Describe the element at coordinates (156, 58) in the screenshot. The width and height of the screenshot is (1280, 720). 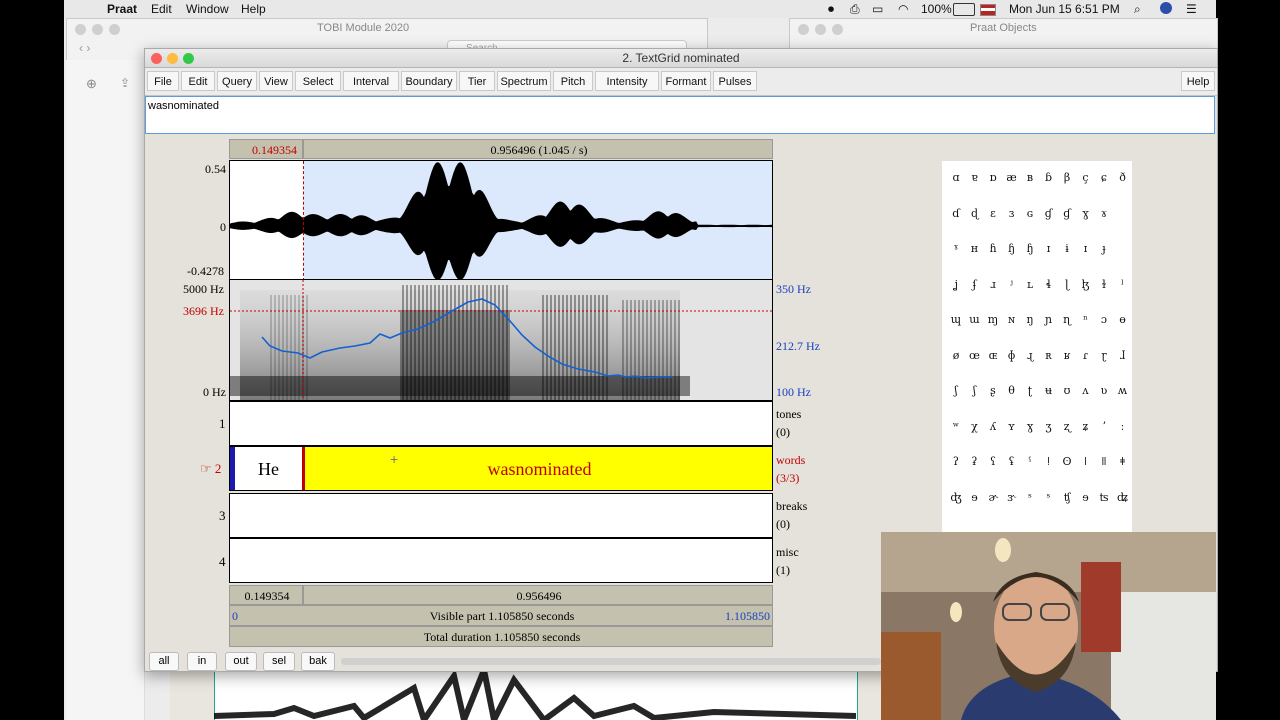
I see `close-icon` at that location.